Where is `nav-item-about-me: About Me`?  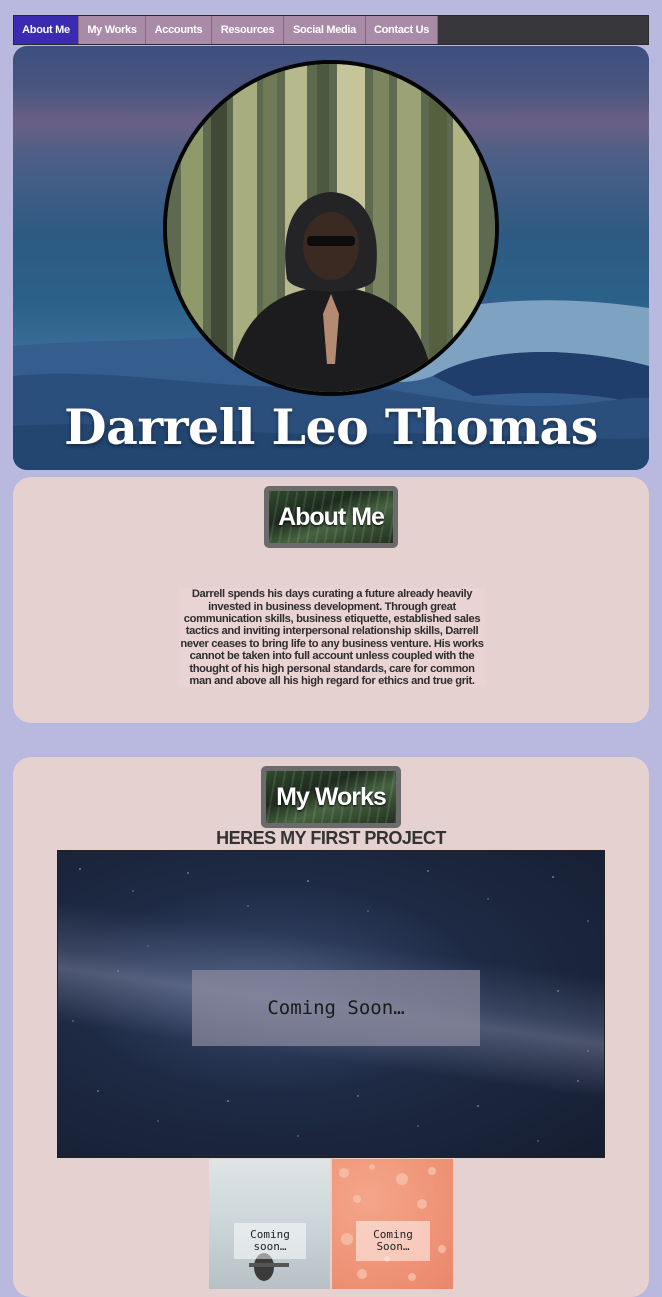 nav-item-about-me: About Me is located at coordinates (46, 30).